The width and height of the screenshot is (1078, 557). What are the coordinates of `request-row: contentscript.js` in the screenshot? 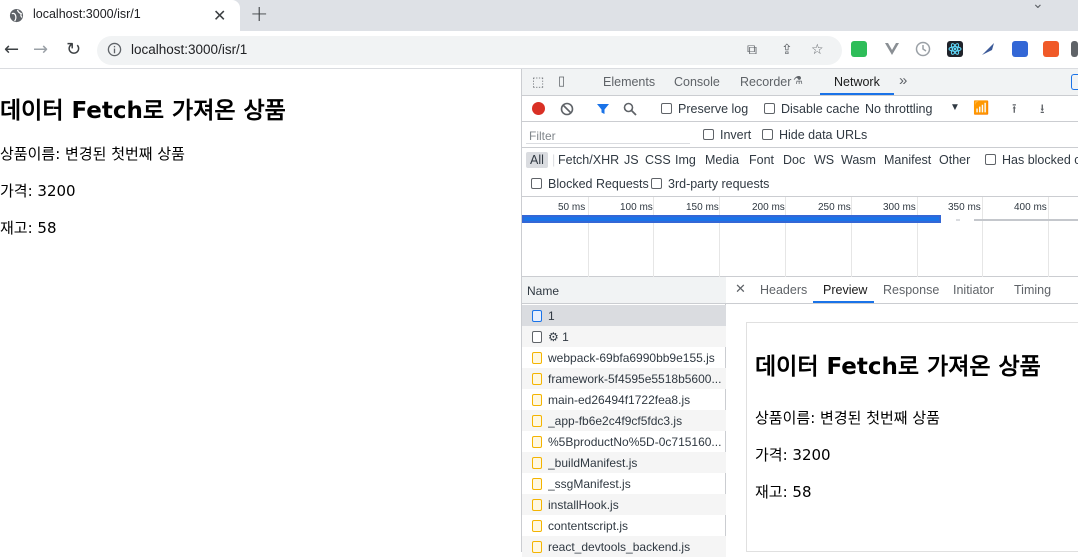 It's located at (624, 525).